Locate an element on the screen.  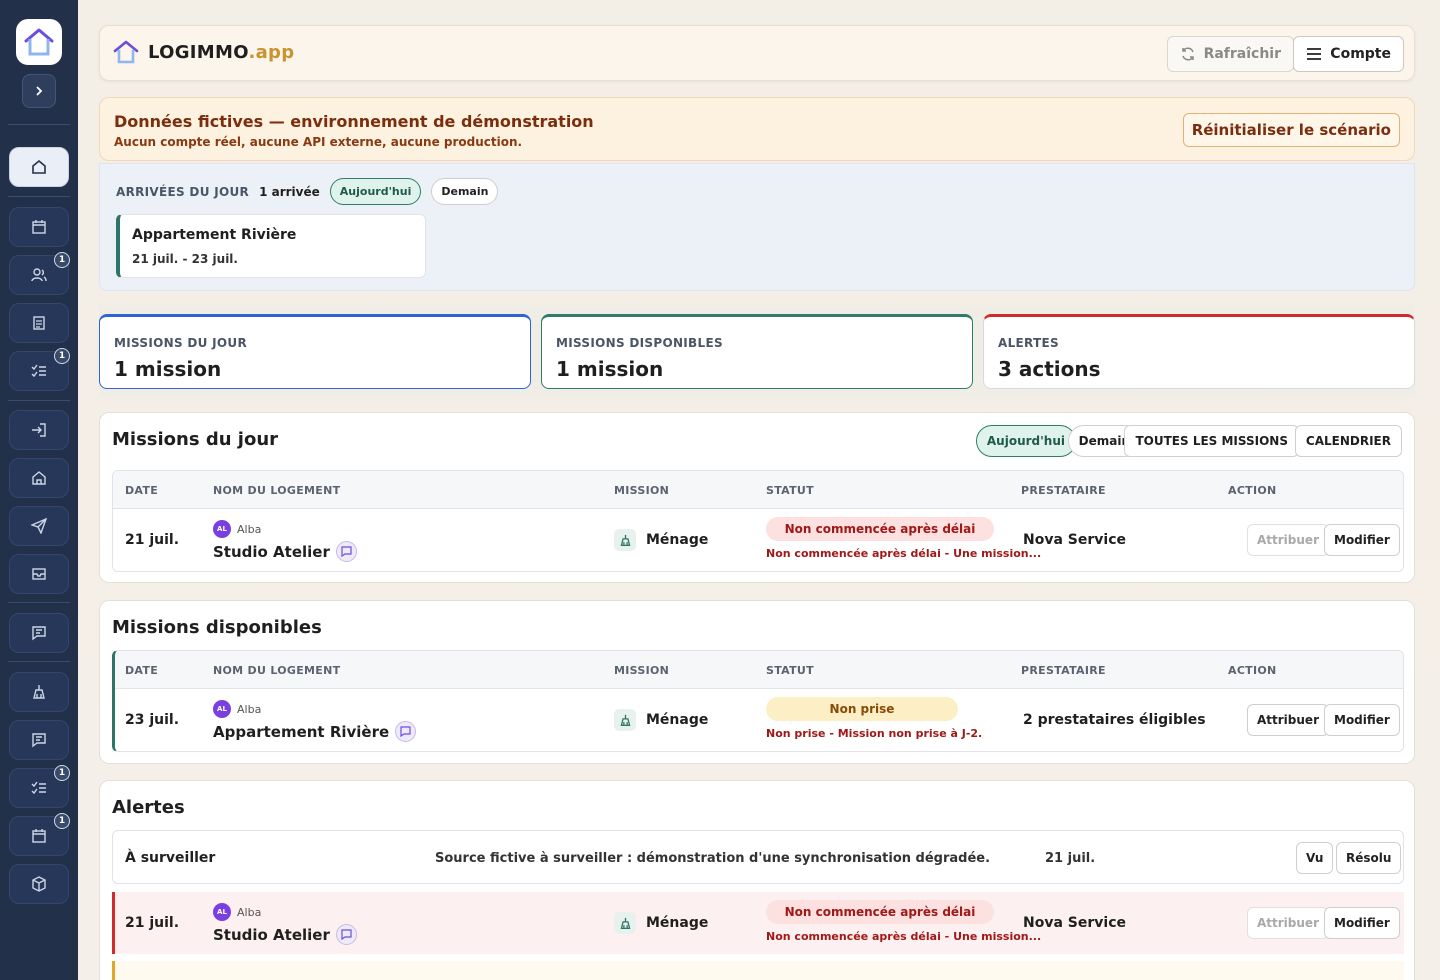
sidebar-item-properties is located at coordinates (39, 478).